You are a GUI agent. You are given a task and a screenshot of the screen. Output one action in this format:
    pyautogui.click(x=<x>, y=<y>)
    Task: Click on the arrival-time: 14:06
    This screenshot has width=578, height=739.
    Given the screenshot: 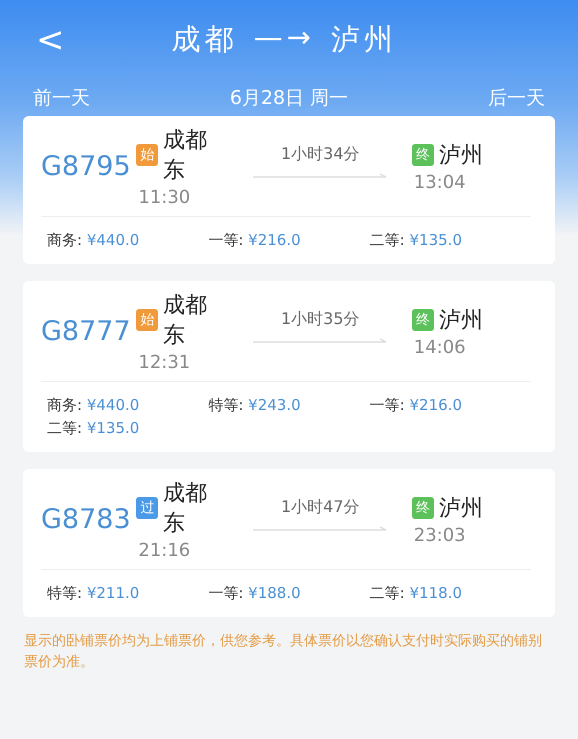 What is the action you would take?
    pyautogui.click(x=439, y=347)
    